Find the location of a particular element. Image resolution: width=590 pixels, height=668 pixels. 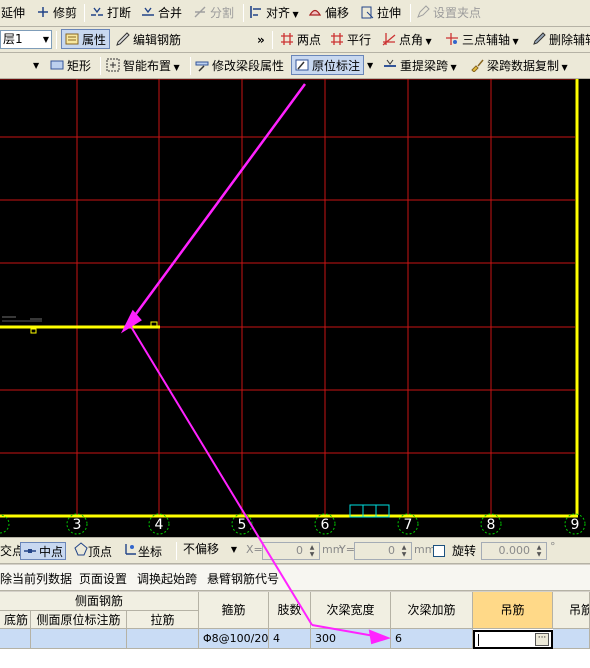

menu-label: 页面设置 is located at coordinates (103, 579).